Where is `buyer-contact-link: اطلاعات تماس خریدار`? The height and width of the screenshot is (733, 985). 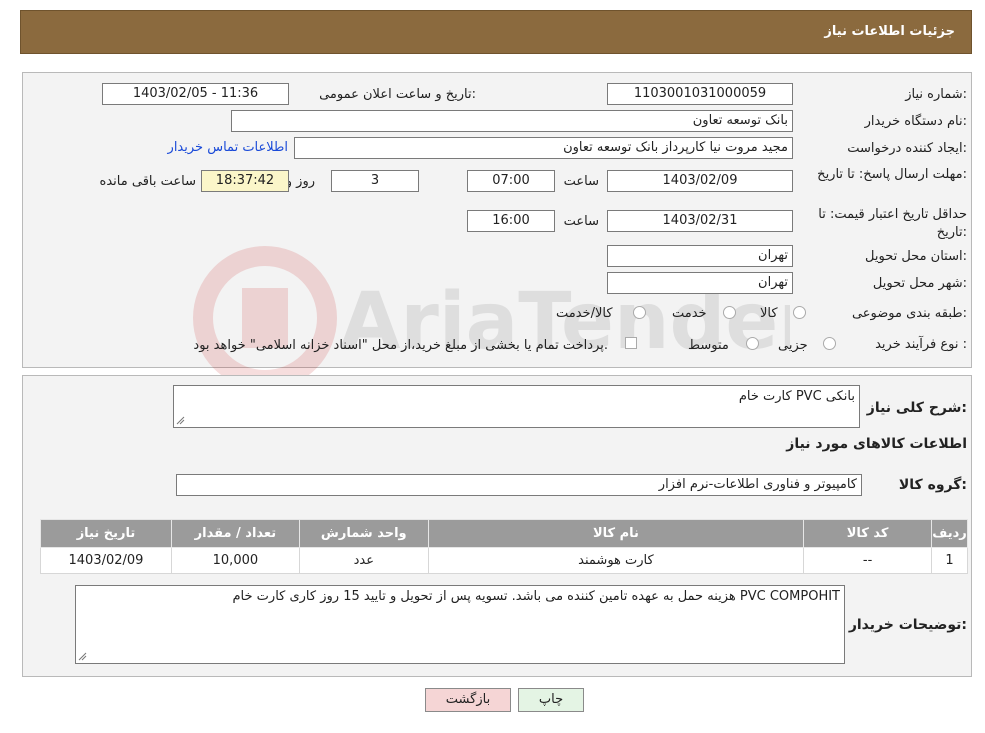 buyer-contact-link: اطلاعات تماس خریدار is located at coordinates (228, 147).